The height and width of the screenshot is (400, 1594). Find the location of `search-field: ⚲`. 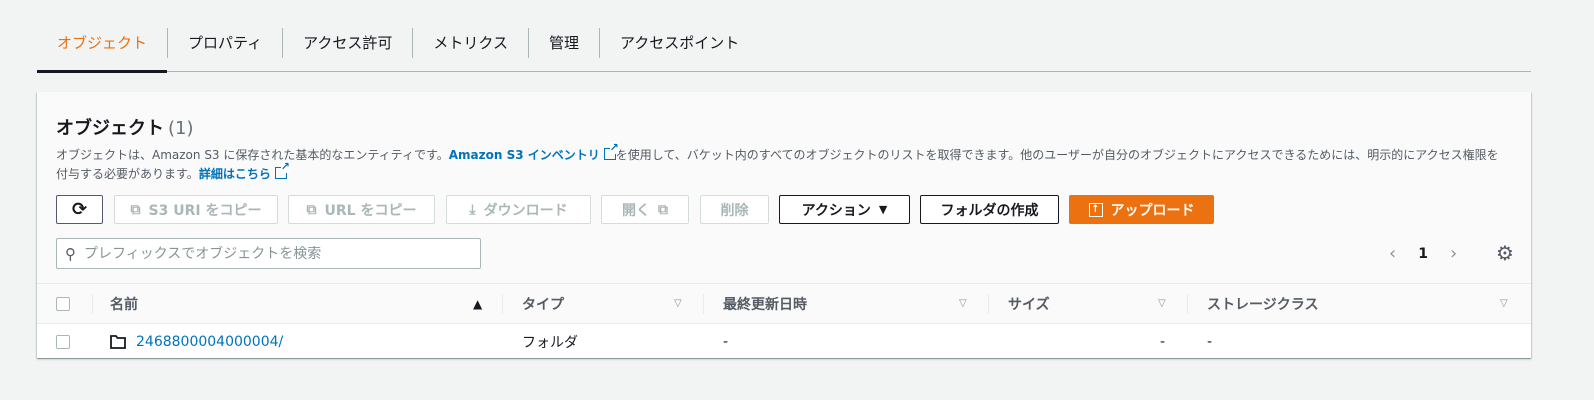

search-field: ⚲ is located at coordinates (268, 253).